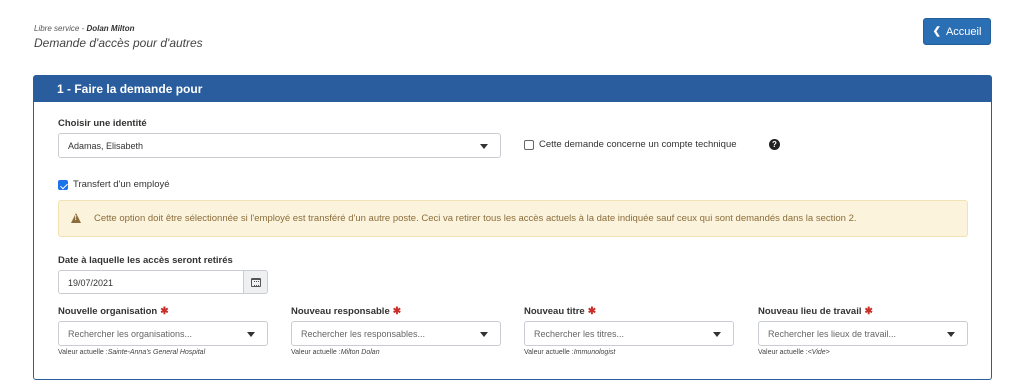 This screenshot has width=1024, height=387. I want to click on home-button-label: Accueil, so click(963, 31).